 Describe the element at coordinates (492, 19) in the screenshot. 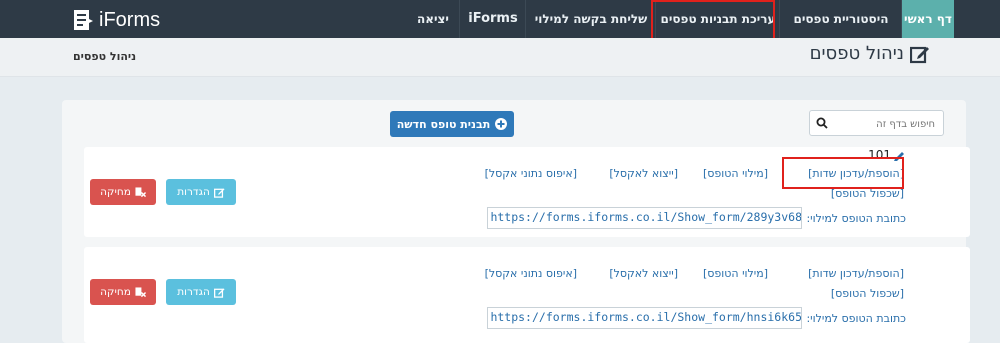

I see `nav-iforms: iForms` at that location.